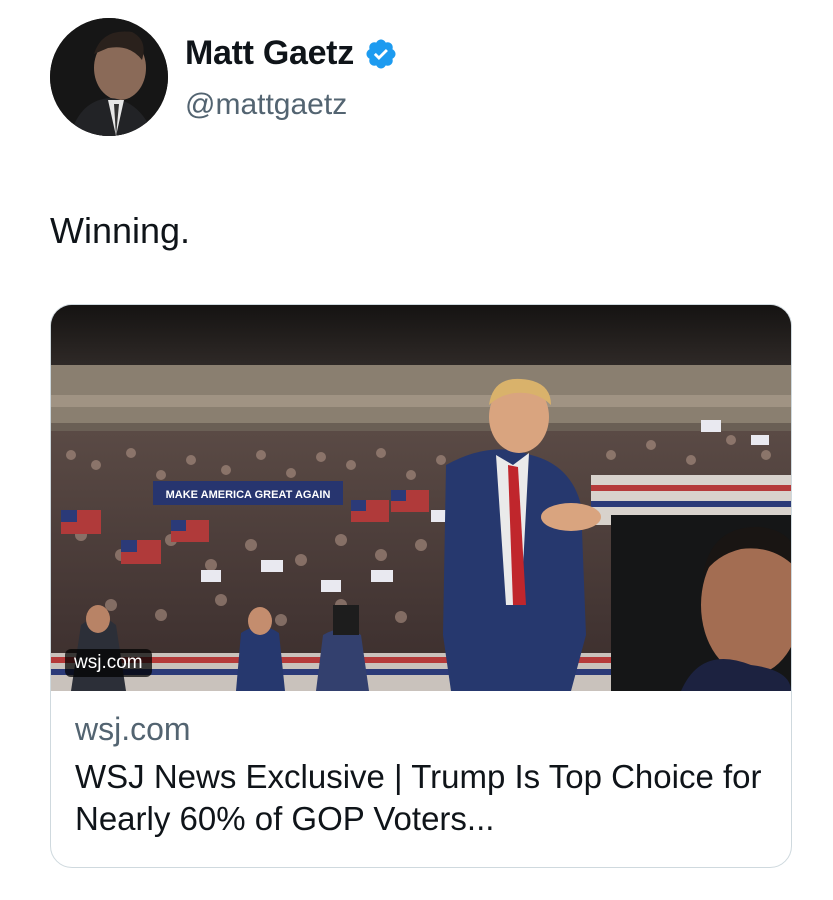 This screenshot has width=833, height=900. I want to click on author-avatar, so click(109, 77).